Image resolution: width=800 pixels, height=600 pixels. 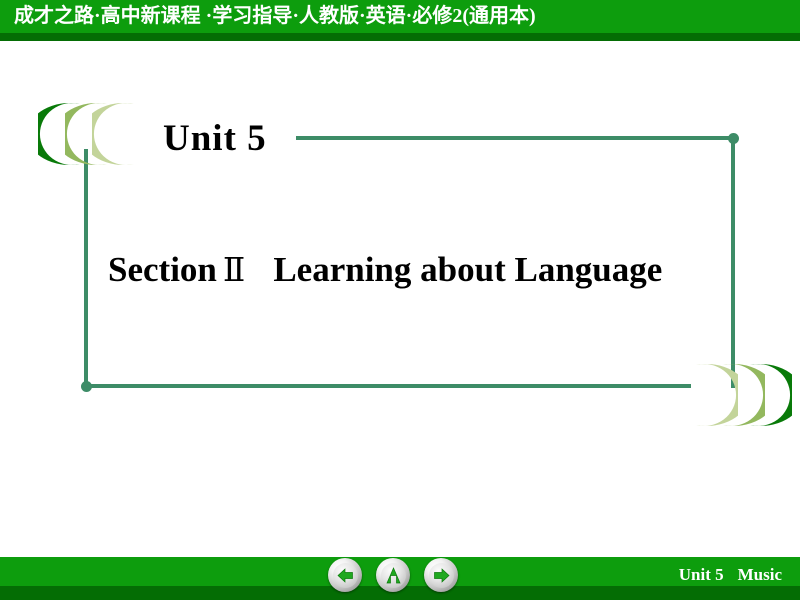 What do you see at coordinates (387, 386) in the screenshot?
I see `frame-bottom-line` at bounding box center [387, 386].